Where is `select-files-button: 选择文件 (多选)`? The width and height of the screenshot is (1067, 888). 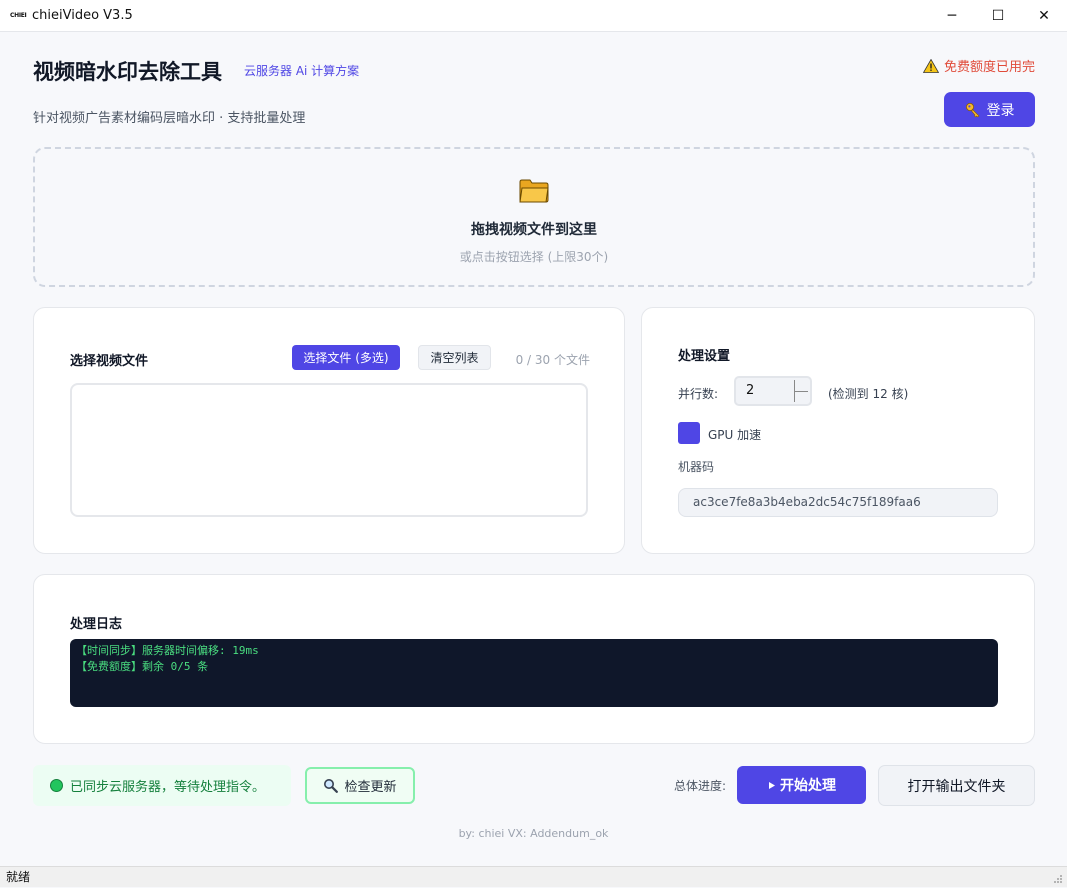
select-files-button: 选择文件 (多选) is located at coordinates (346, 357).